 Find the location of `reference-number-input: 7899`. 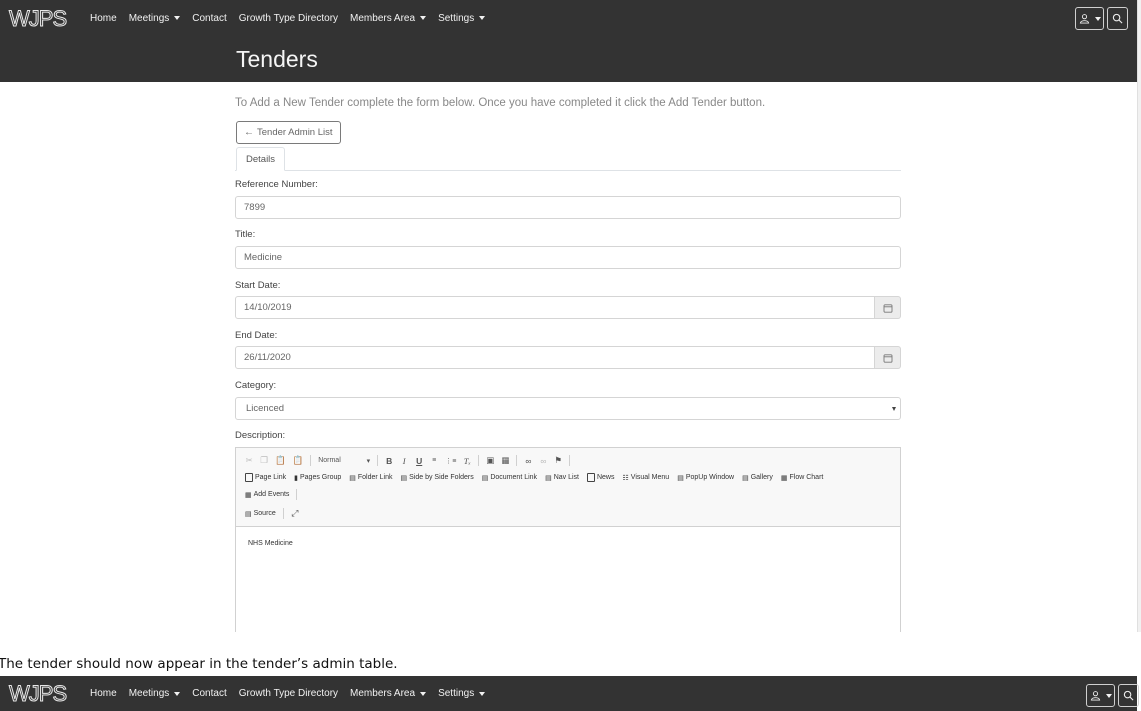

reference-number-input: 7899 is located at coordinates (568, 207).